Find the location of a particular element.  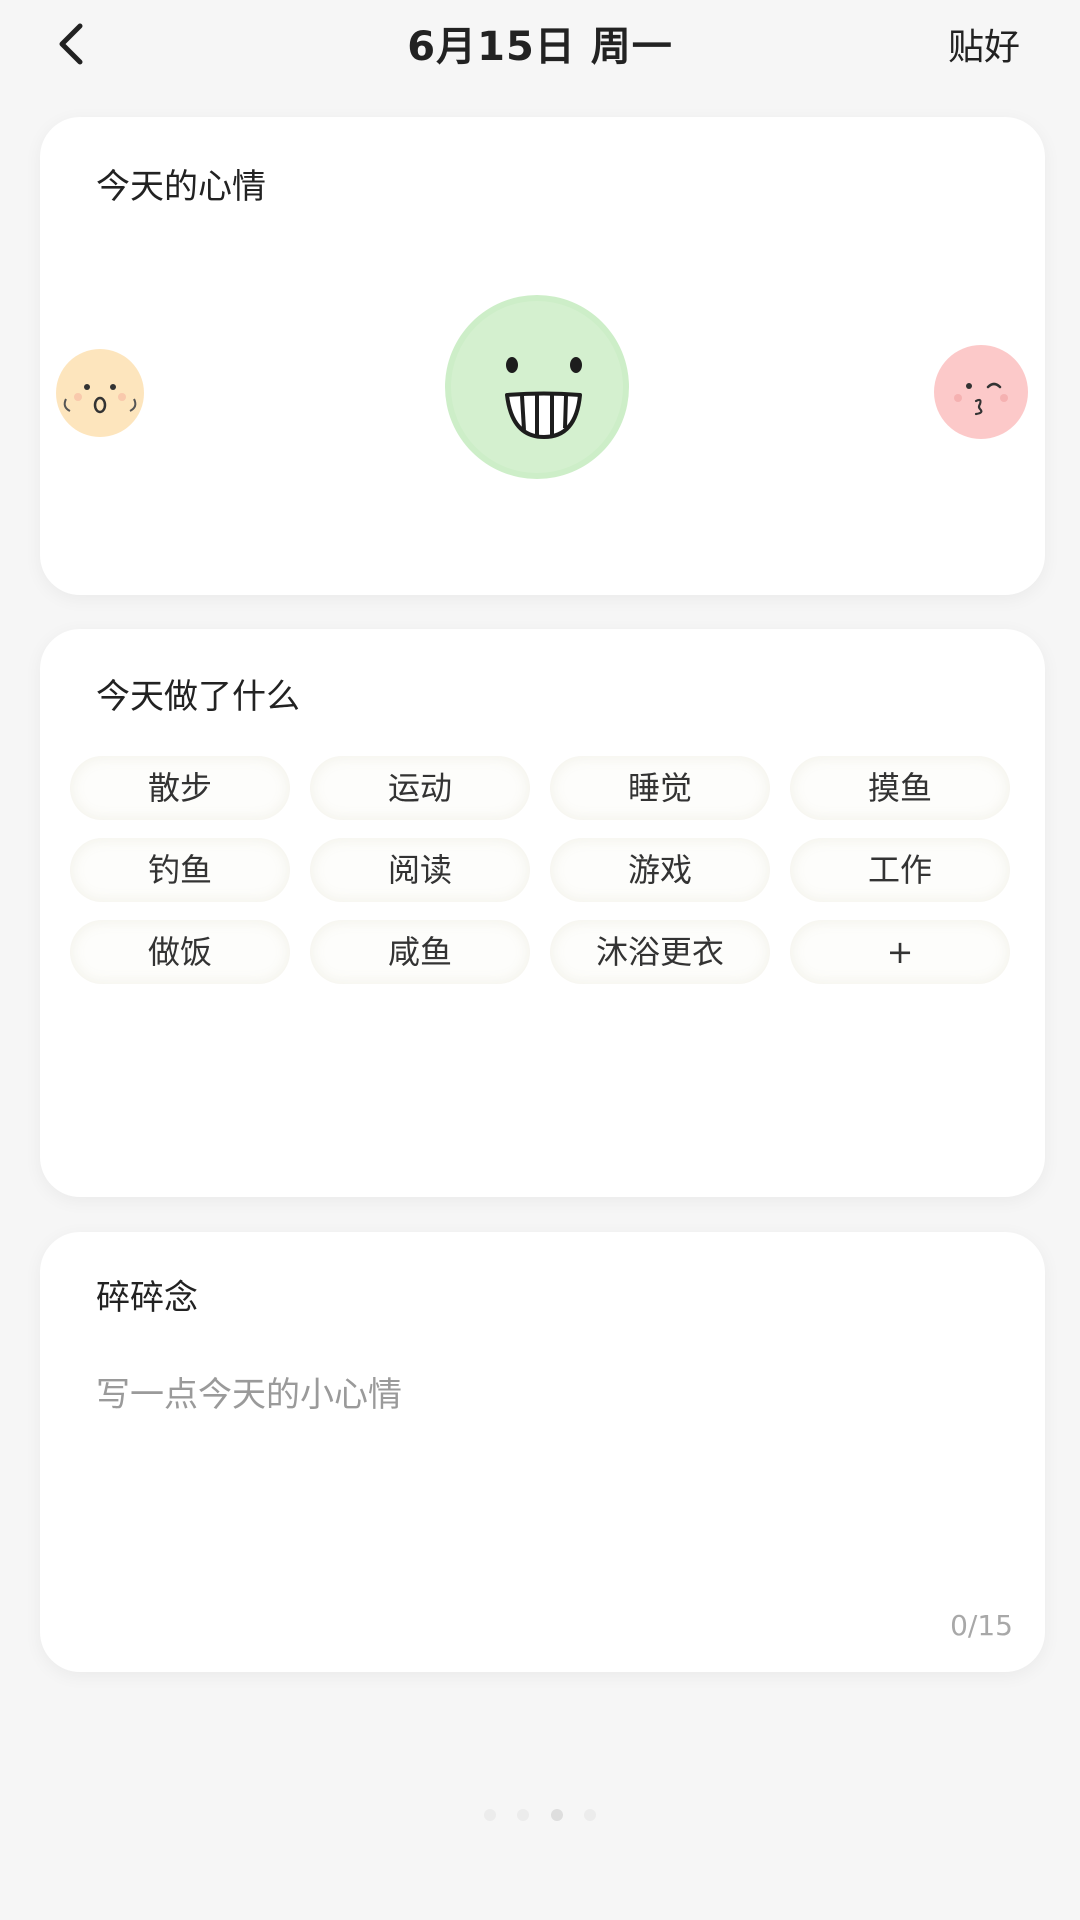

activity-section-title: 今天做了什么 is located at coordinates (198, 697).